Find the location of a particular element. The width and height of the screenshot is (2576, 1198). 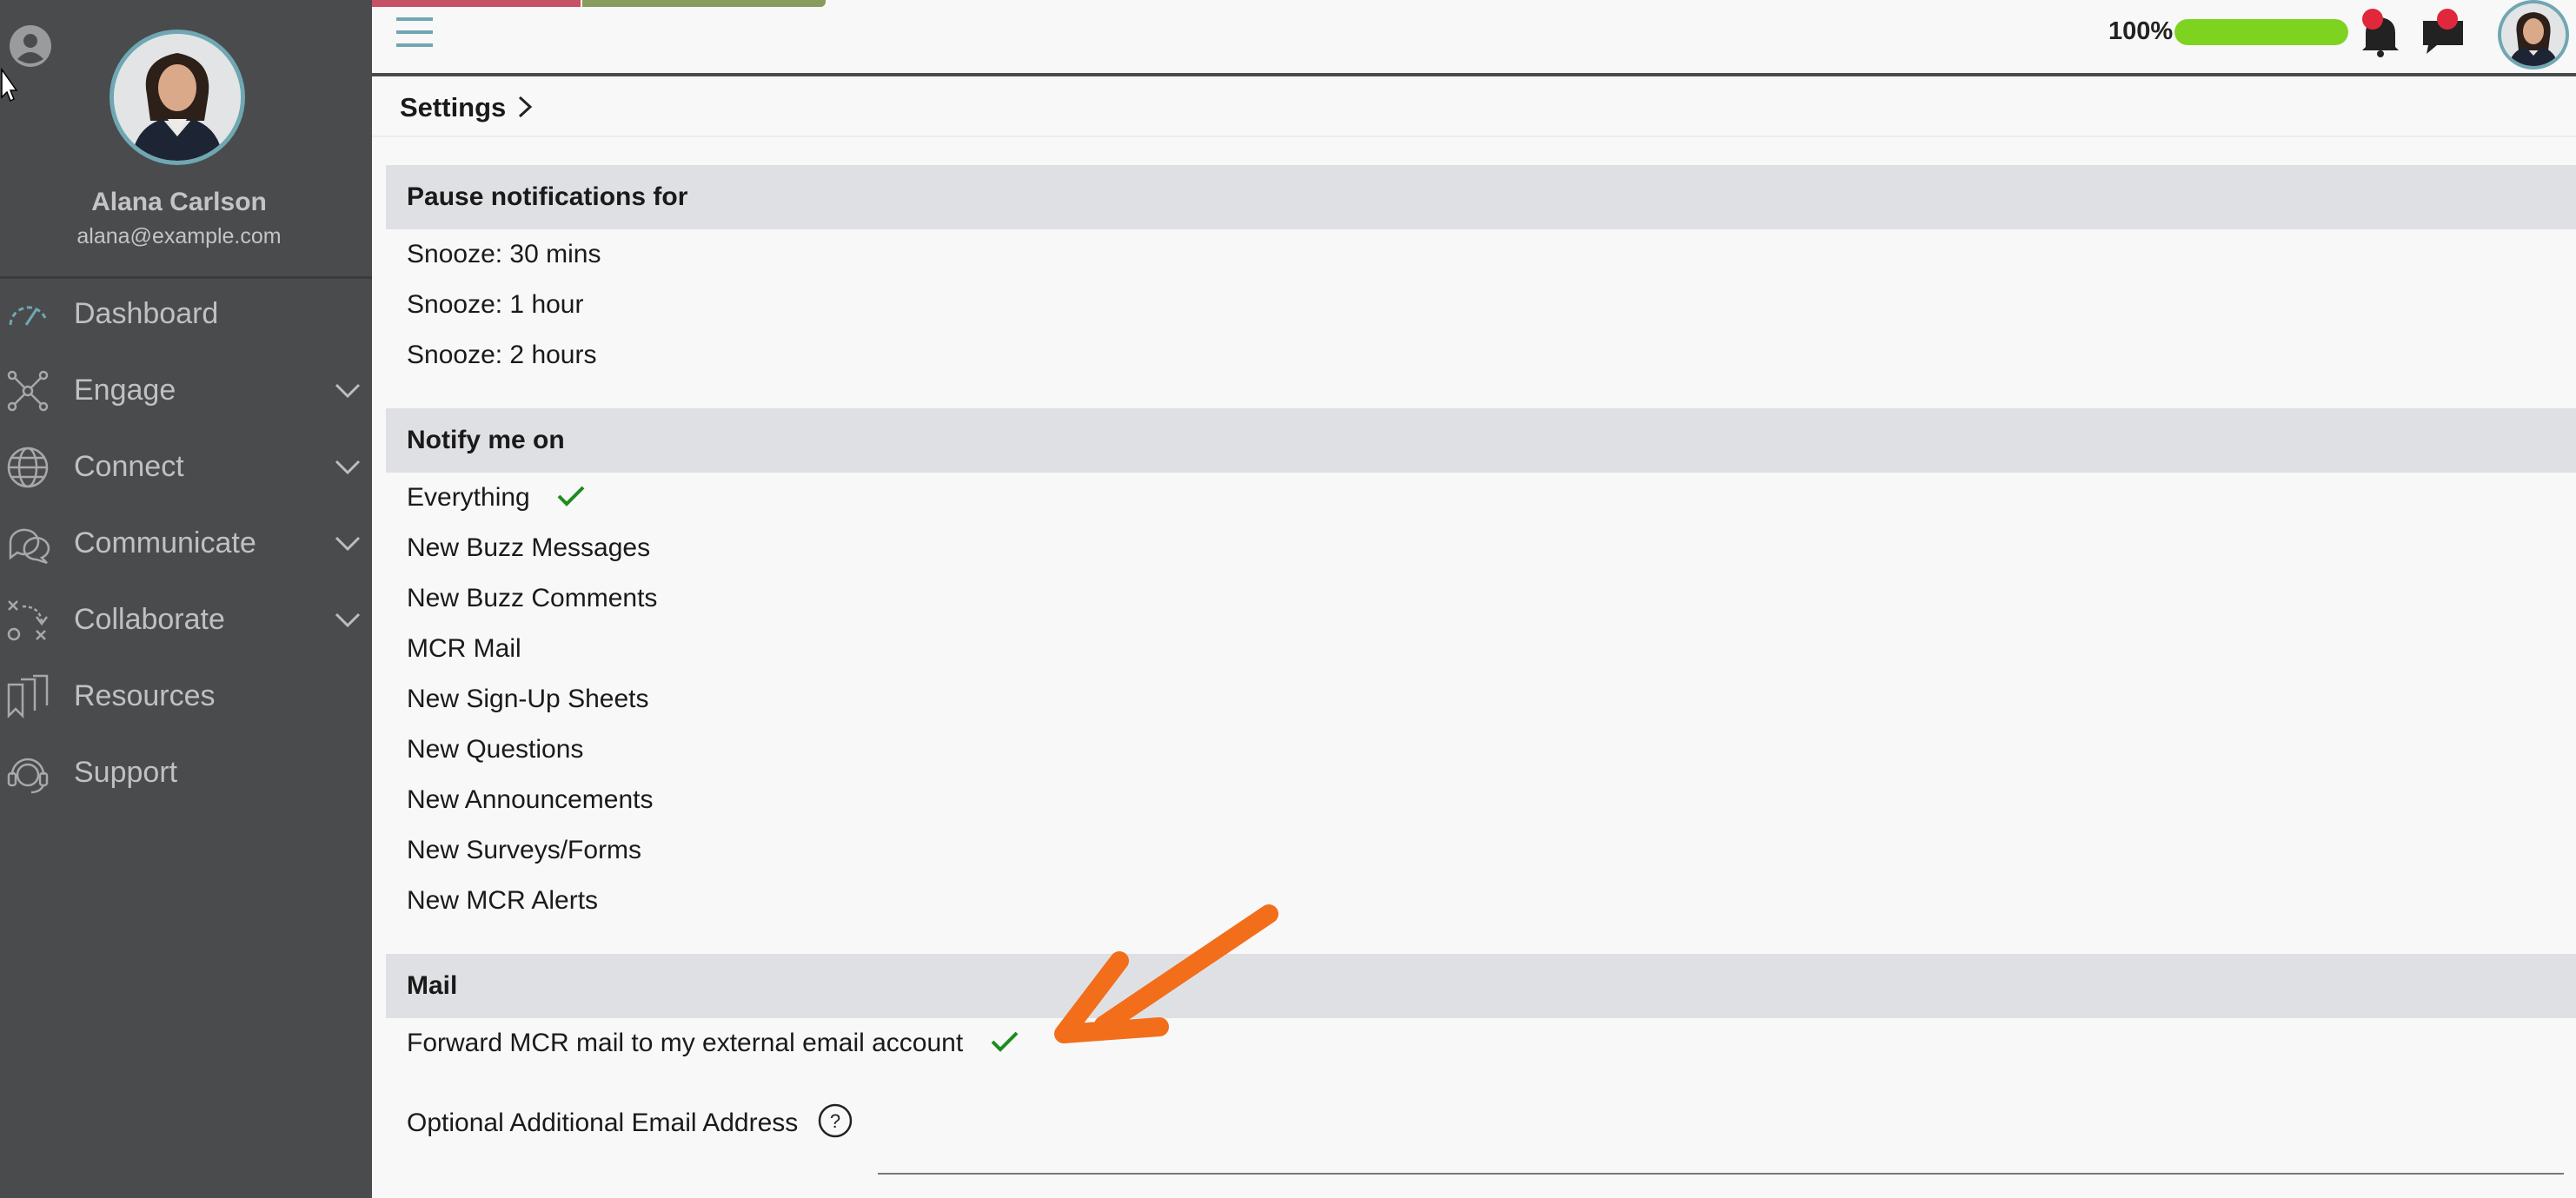

additional-email-label-row: Optional Additional Email Address ? is located at coordinates (630, 1128).